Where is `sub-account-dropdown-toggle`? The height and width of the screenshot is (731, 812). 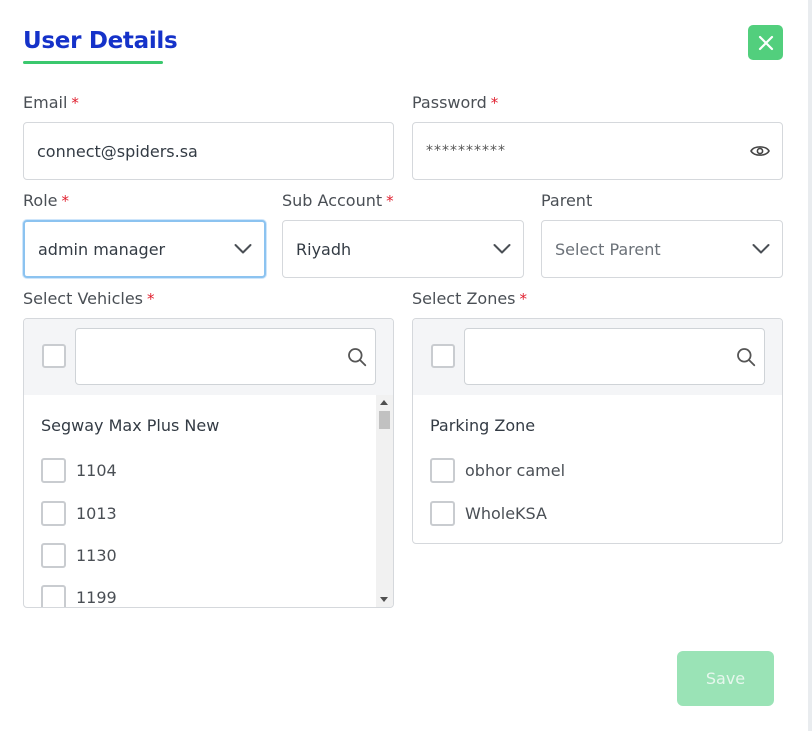
sub-account-dropdown-toggle is located at coordinates (502, 249).